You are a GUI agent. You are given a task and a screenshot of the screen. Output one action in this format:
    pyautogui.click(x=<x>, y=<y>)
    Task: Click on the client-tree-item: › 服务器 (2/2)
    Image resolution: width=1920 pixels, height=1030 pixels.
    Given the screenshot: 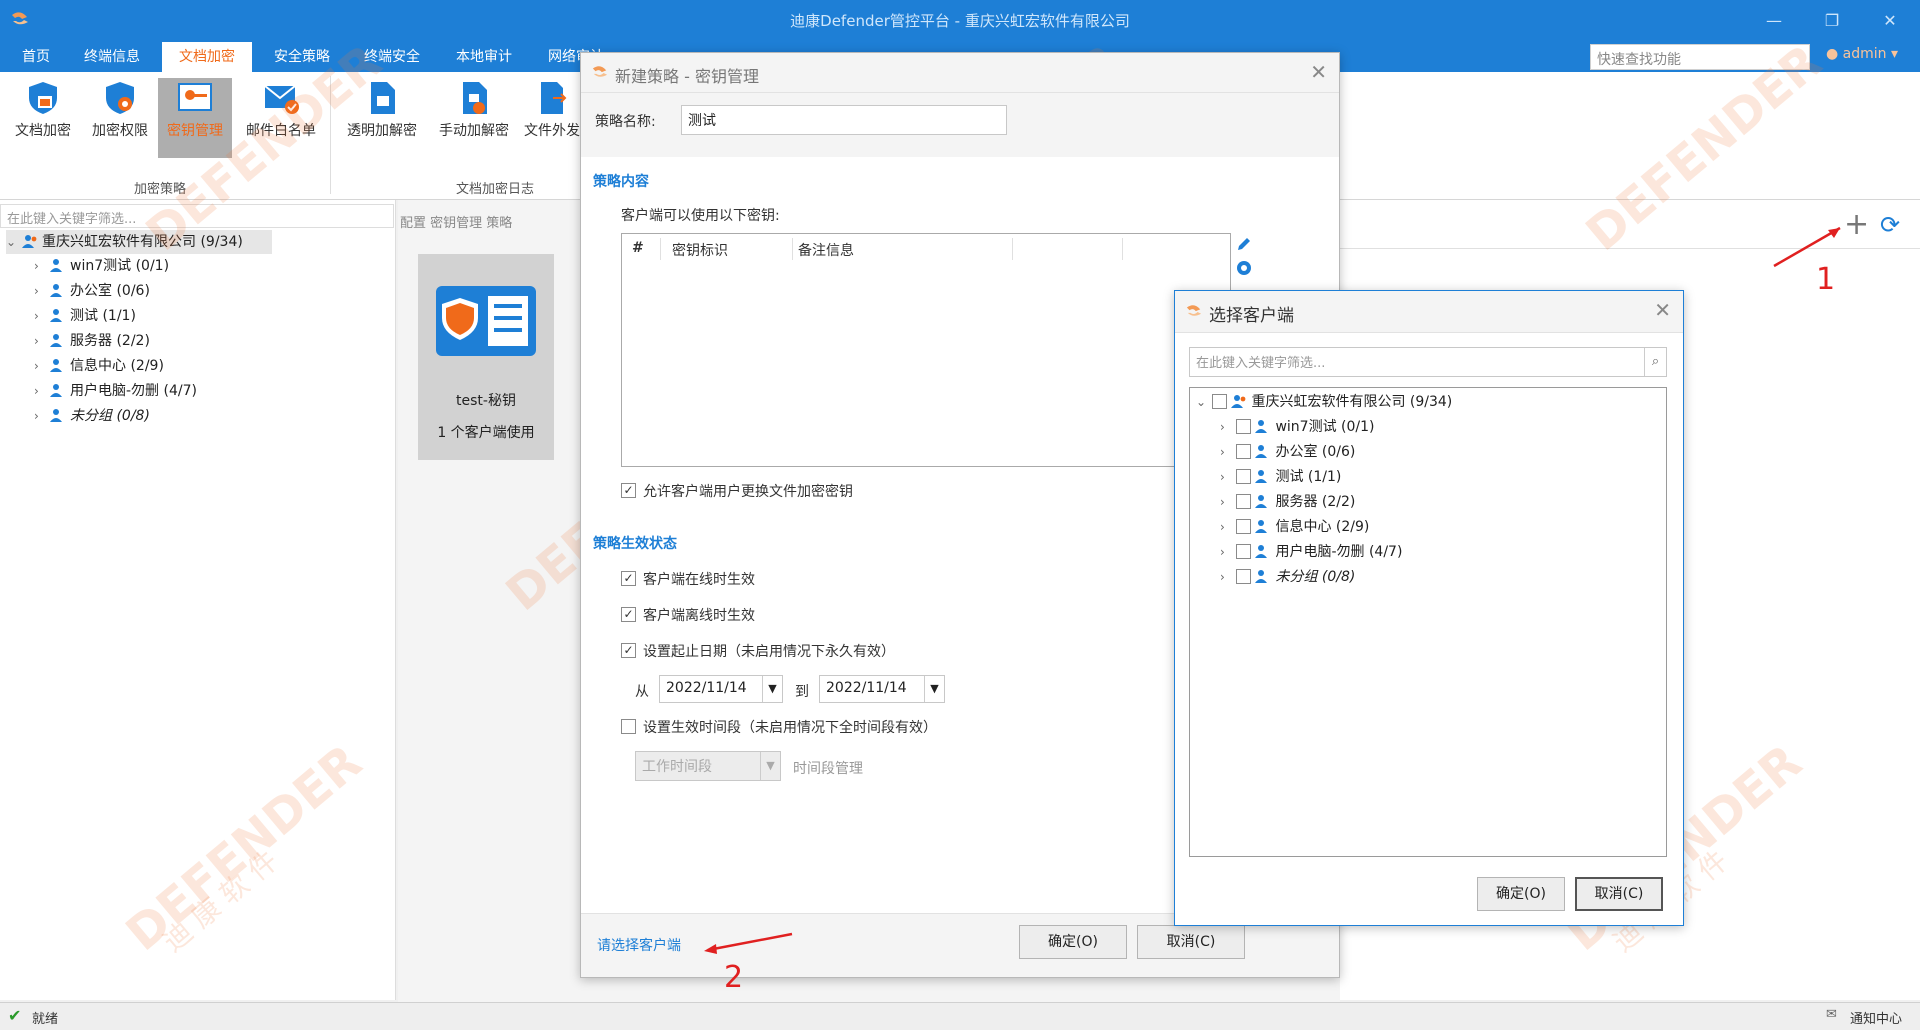 What is the action you would take?
    pyautogui.click(x=1287, y=502)
    